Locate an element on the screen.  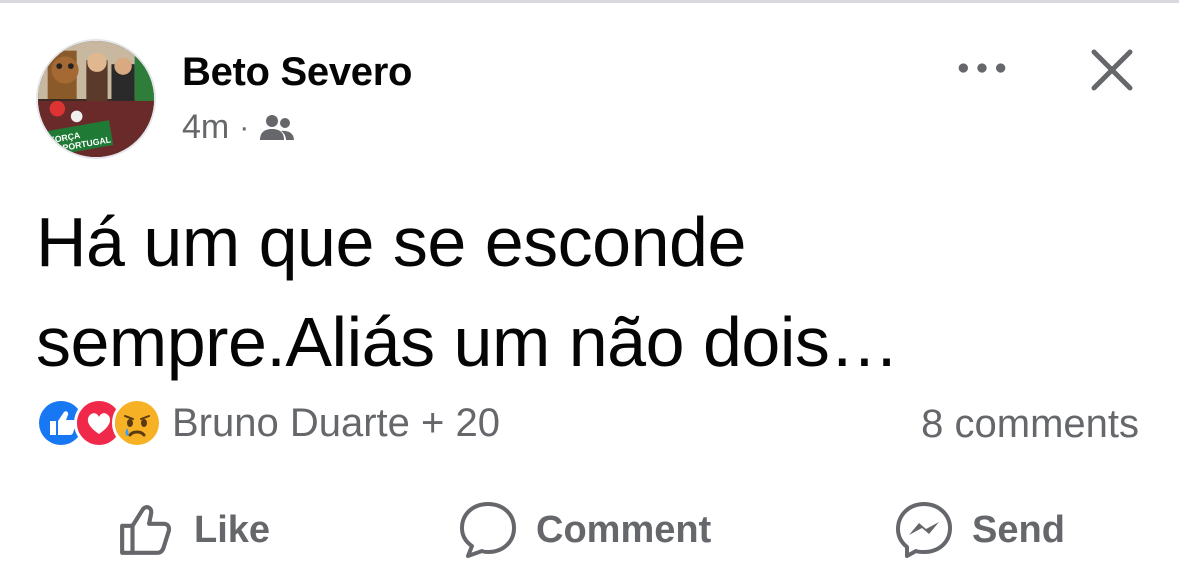
like-button: Like is located at coordinates (194, 530).